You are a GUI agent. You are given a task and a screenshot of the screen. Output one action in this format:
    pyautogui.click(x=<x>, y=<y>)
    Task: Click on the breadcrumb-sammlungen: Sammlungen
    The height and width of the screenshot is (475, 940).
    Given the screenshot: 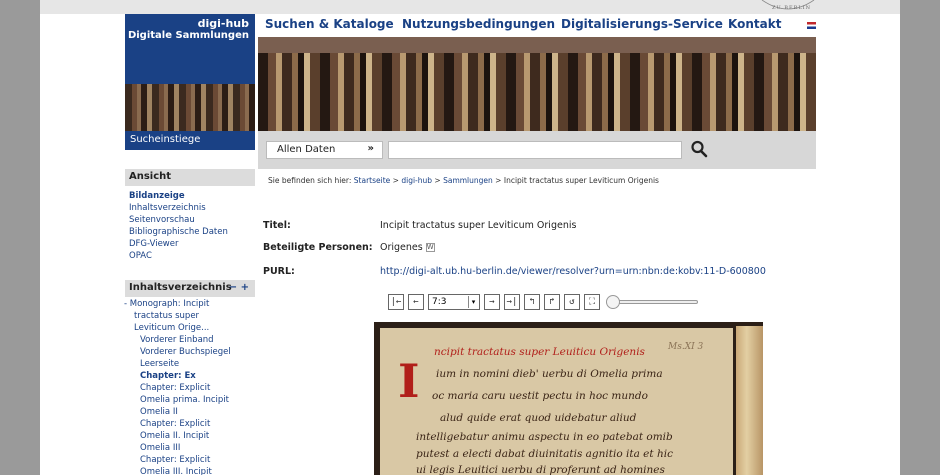 What is the action you would take?
    pyautogui.click(x=468, y=180)
    